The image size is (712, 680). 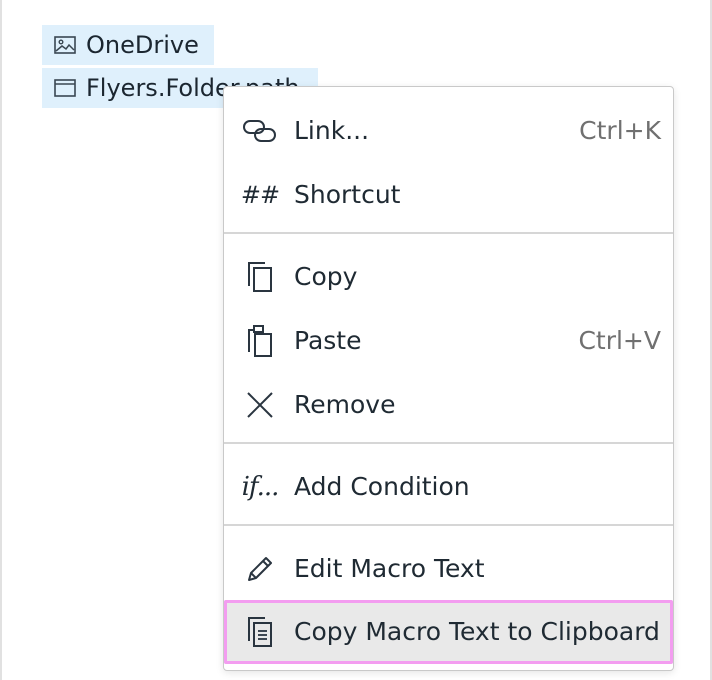 I want to click on clipboard-text-icon, so click(x=260, y=632).